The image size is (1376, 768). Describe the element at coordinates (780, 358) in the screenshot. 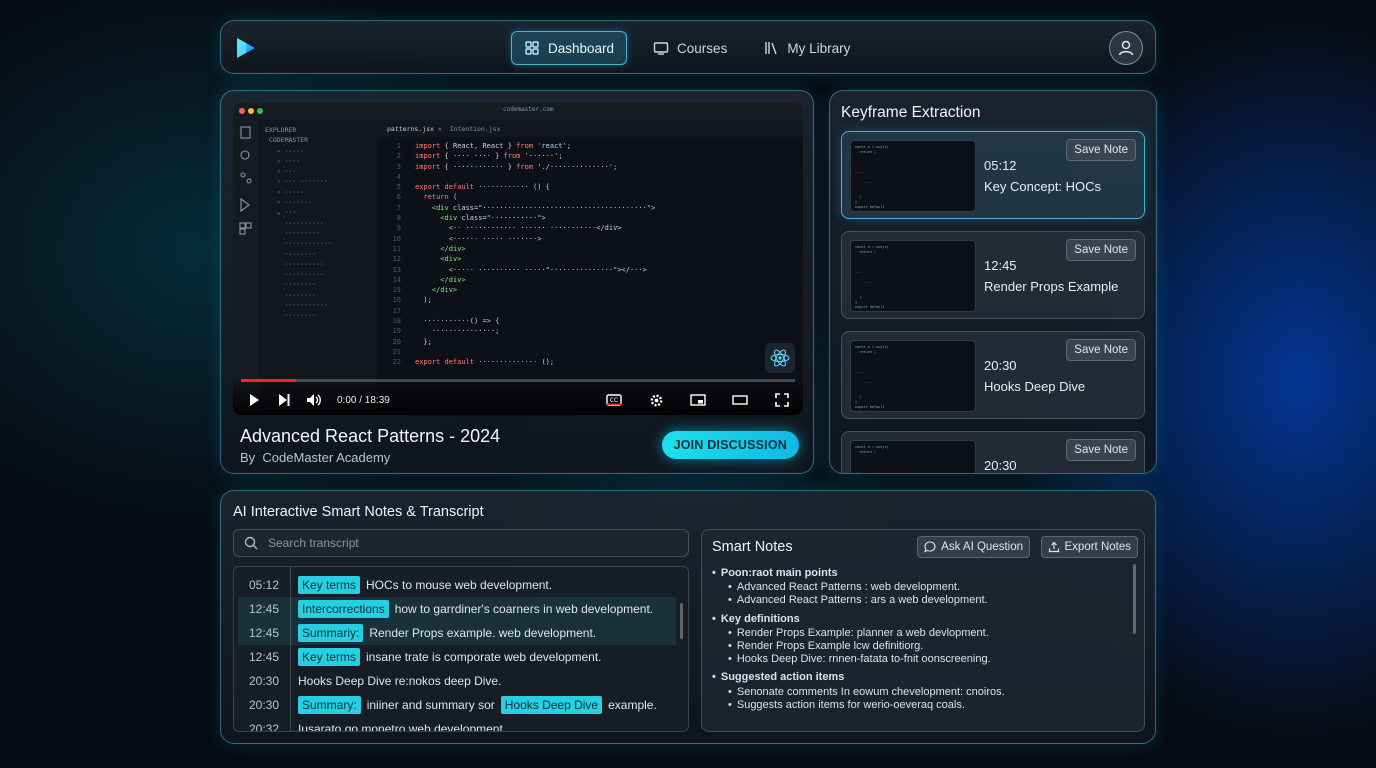

I see `react-logo-icon` at that location.